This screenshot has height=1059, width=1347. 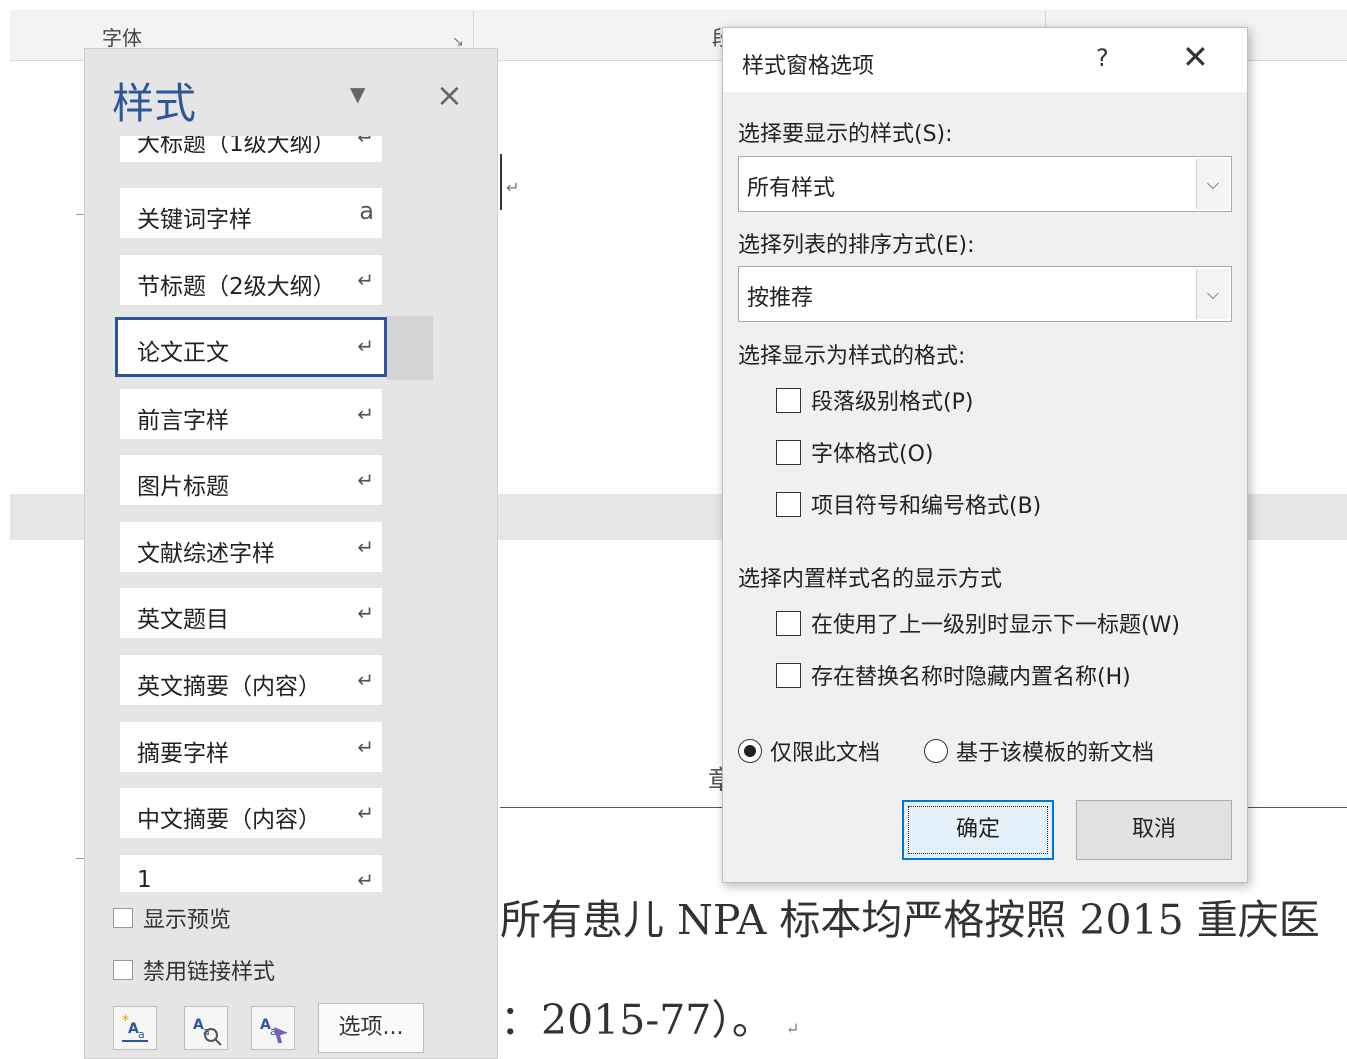 What do you see at coordinates (357, 94) in the screenshot?
I see `pane-options-dropdown-icon: ▼` at bounding box center [357, 94].